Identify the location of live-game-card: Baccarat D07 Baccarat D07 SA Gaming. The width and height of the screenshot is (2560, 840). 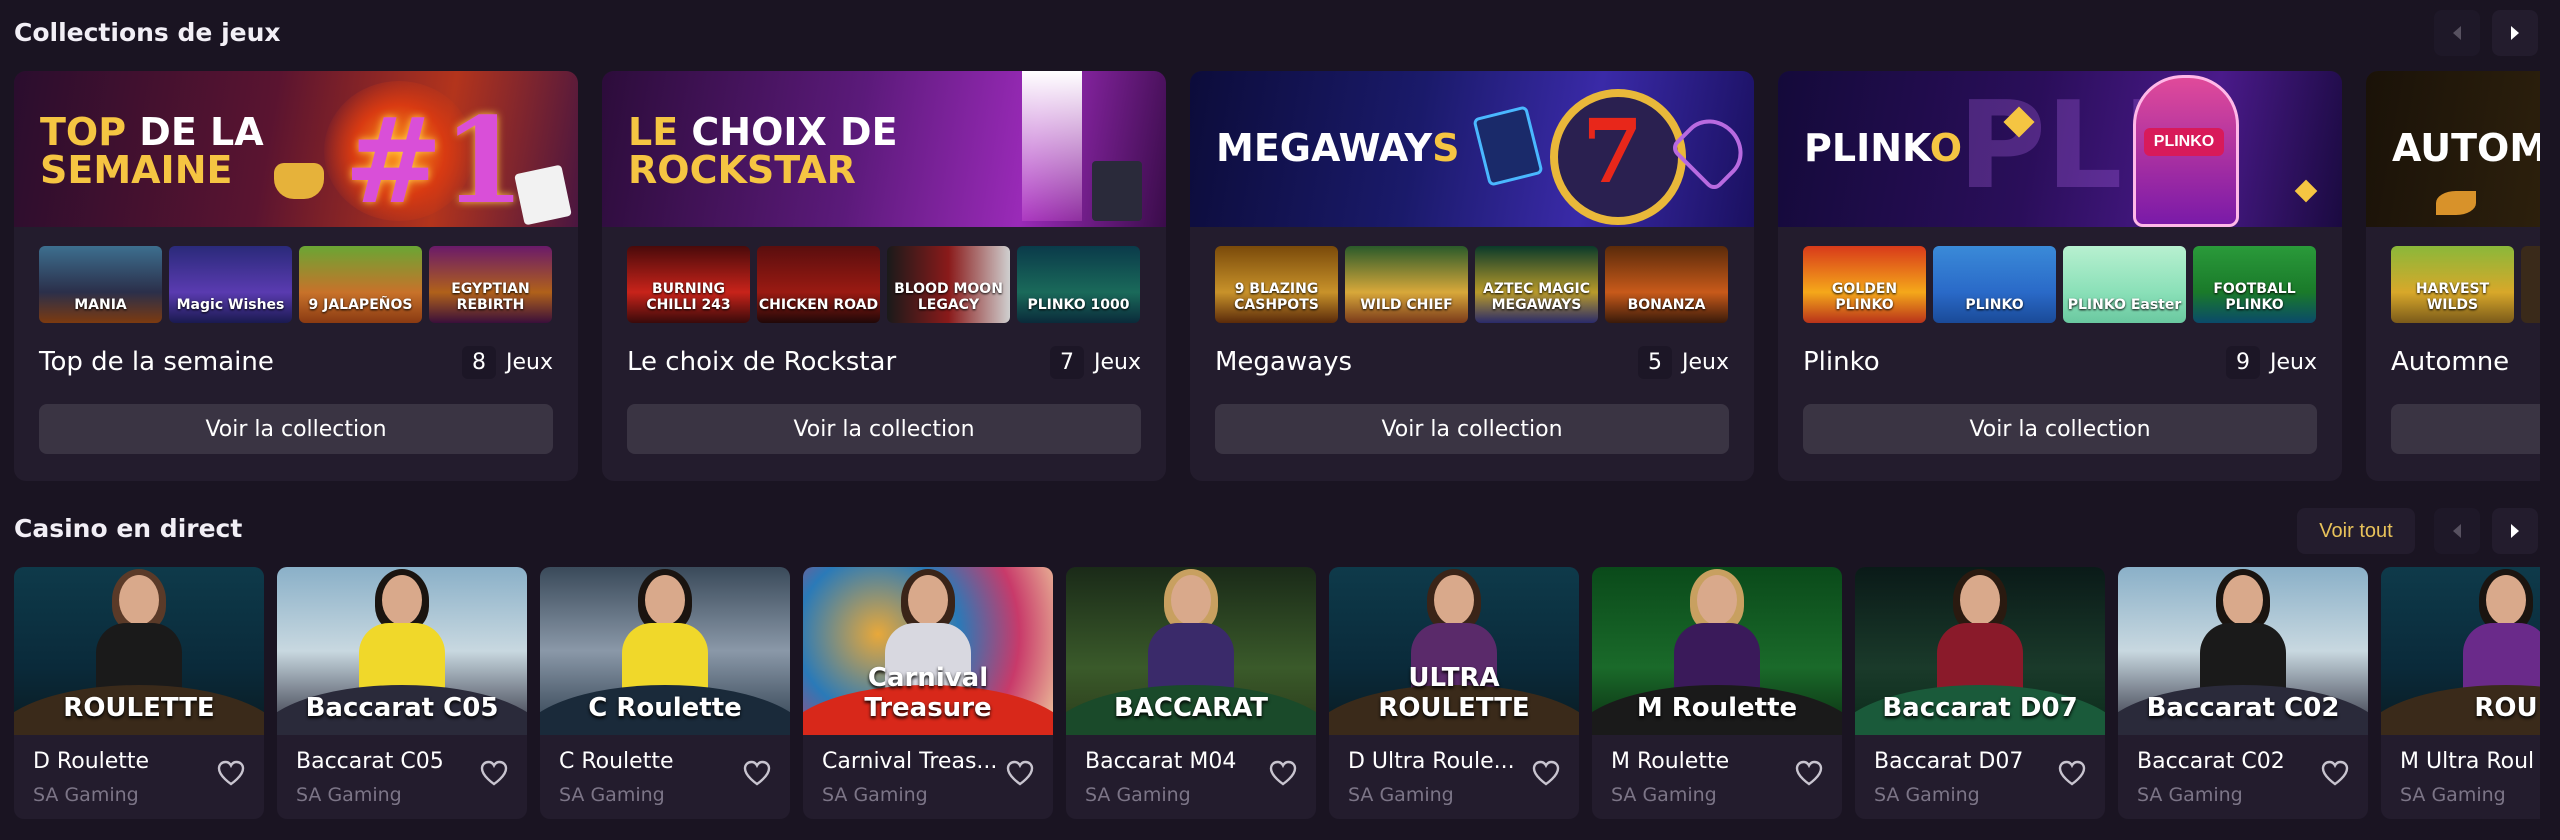
(1980, 693).